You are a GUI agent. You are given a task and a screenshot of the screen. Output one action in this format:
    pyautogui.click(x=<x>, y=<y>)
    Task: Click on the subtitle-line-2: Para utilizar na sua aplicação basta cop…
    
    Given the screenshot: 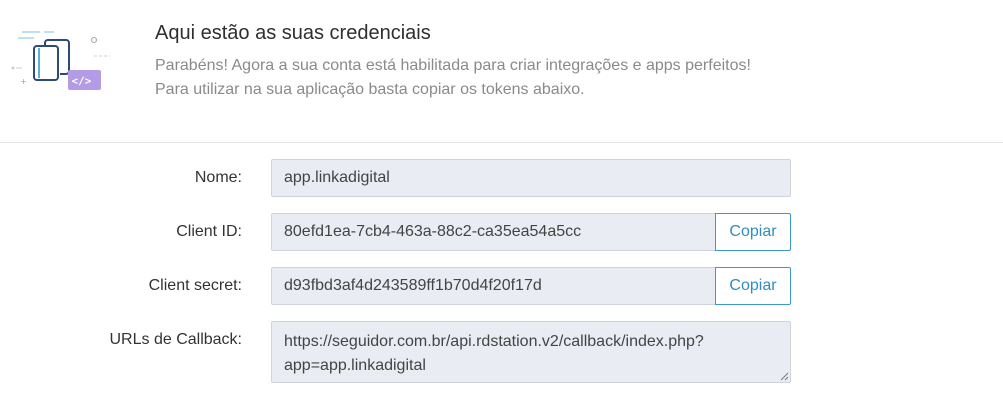 What is the action you would take?
    pyautogui.click(x=370, y=89)
    